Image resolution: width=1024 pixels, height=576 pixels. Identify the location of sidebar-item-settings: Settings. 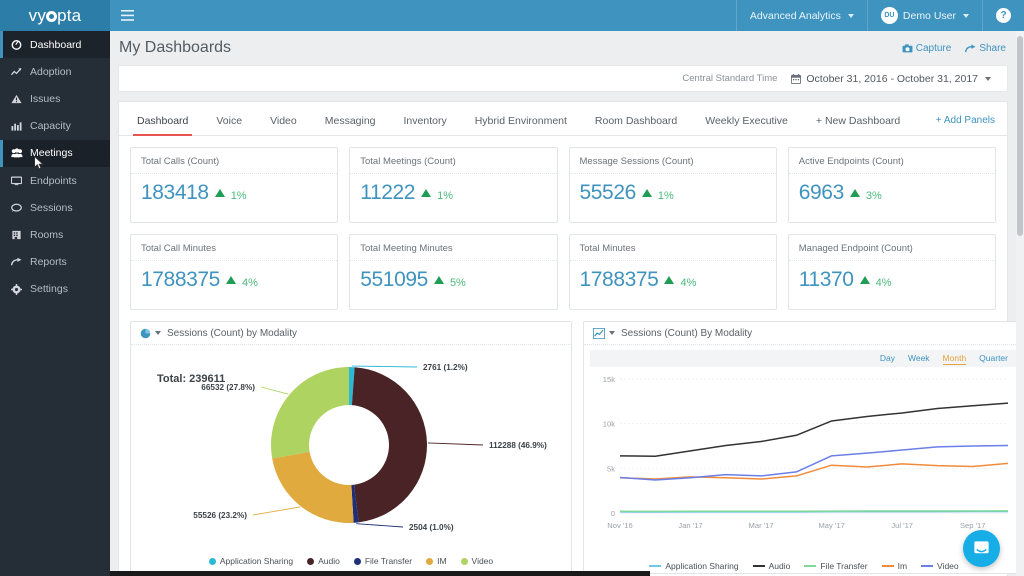
(55, 289).